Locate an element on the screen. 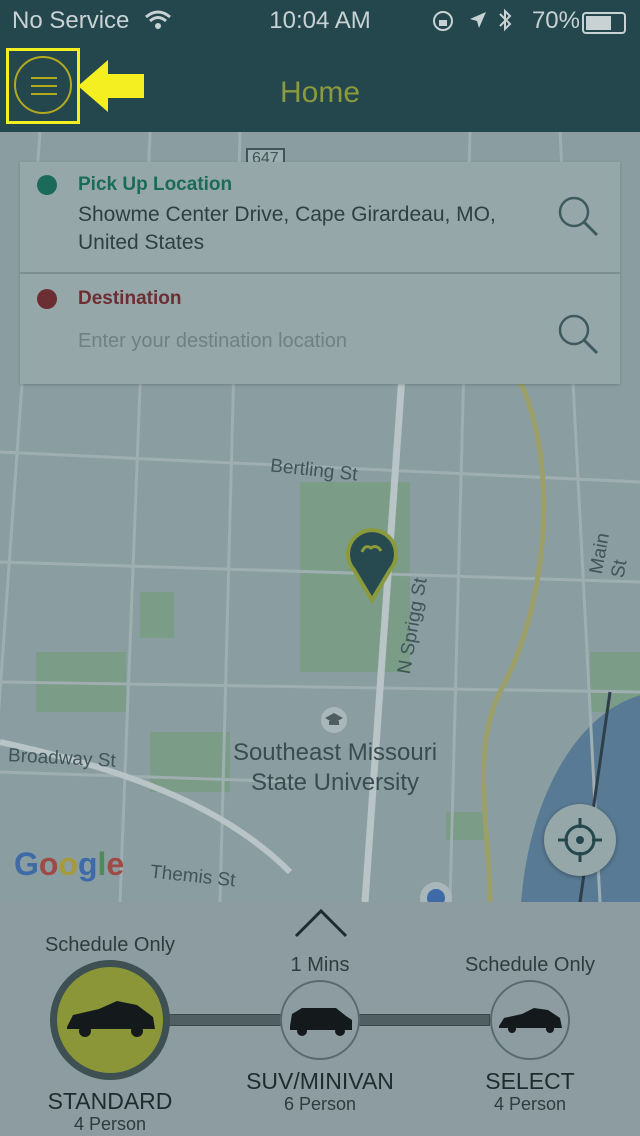  destination-dot is located at coordinates (47, 299).